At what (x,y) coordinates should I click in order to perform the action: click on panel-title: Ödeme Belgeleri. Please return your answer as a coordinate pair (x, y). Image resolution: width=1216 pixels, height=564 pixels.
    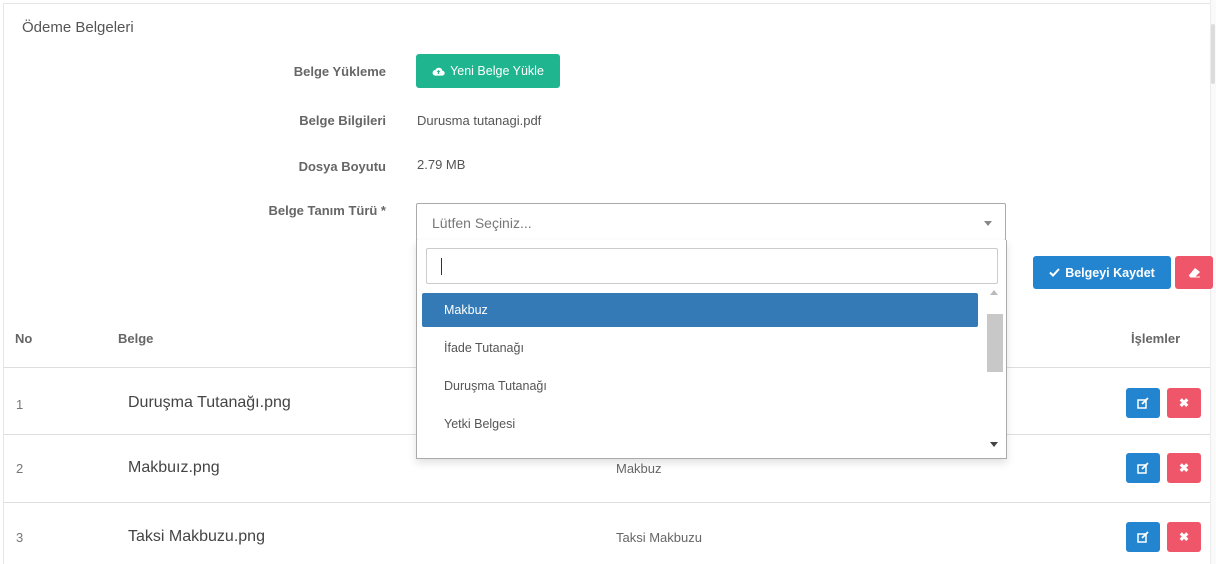
    Looking at the image, I should click on (78, 27).